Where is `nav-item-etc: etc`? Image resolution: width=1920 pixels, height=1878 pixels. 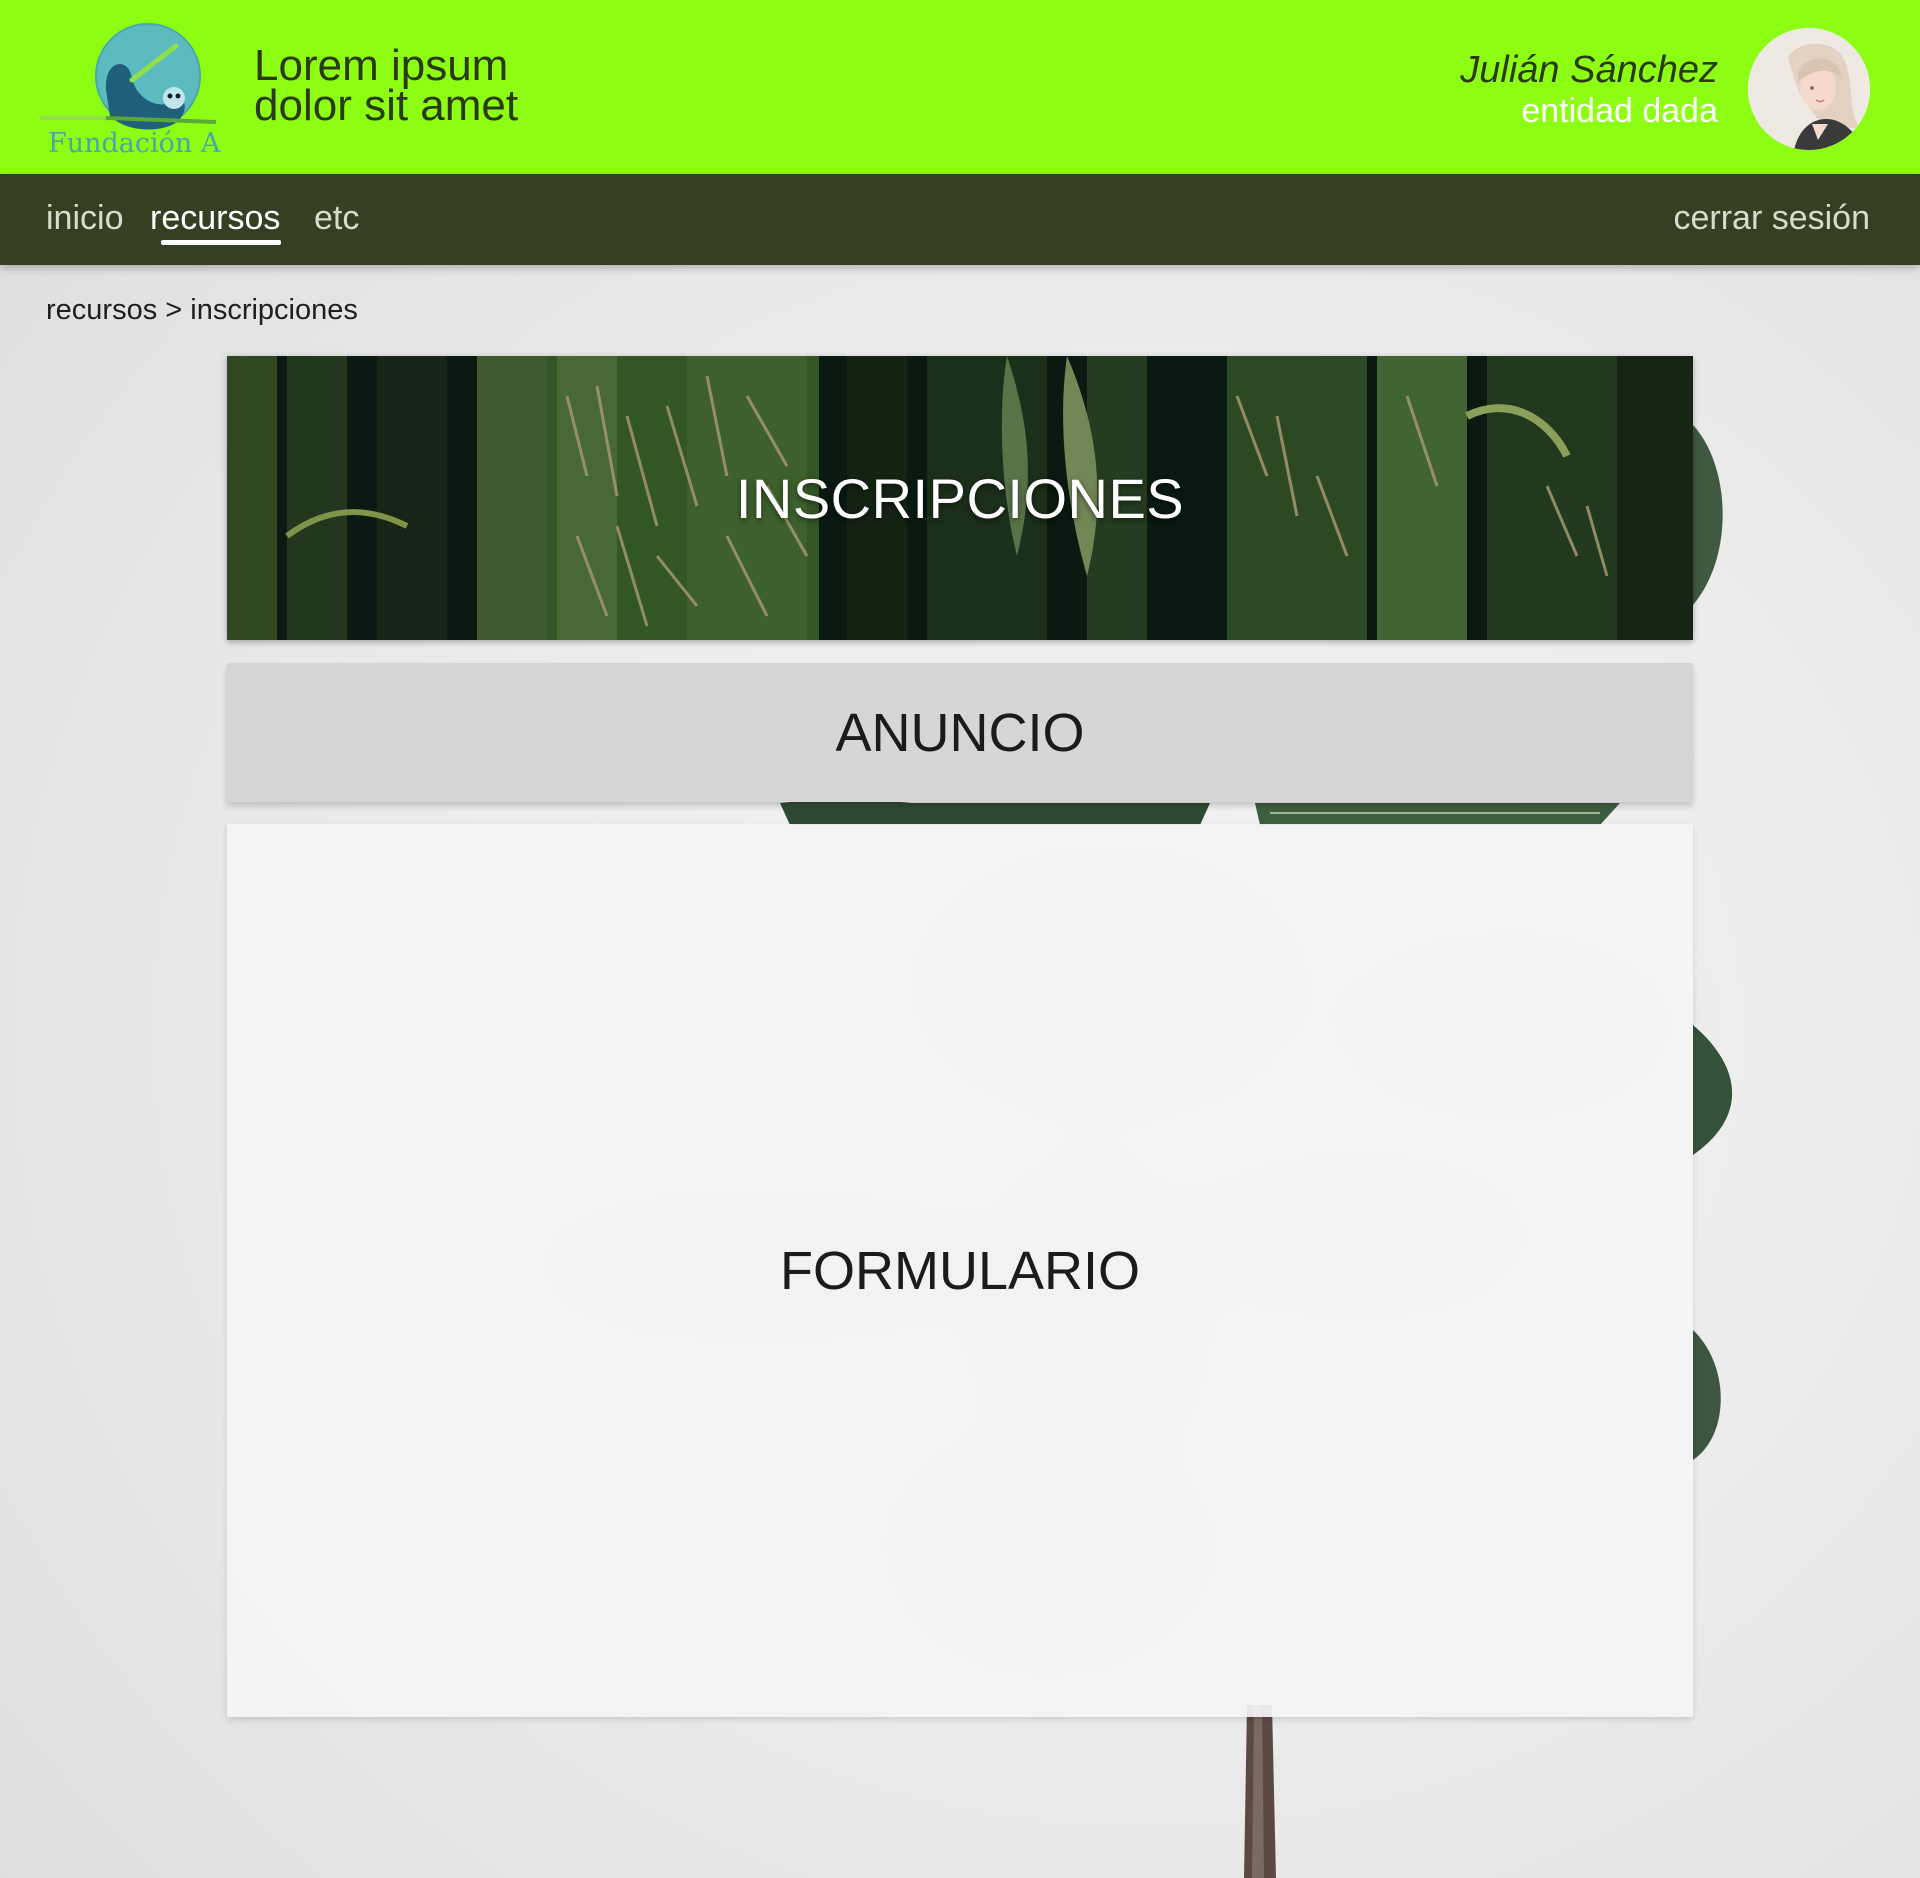
nav-item-etc: etc is located at coordinates (336, 218).